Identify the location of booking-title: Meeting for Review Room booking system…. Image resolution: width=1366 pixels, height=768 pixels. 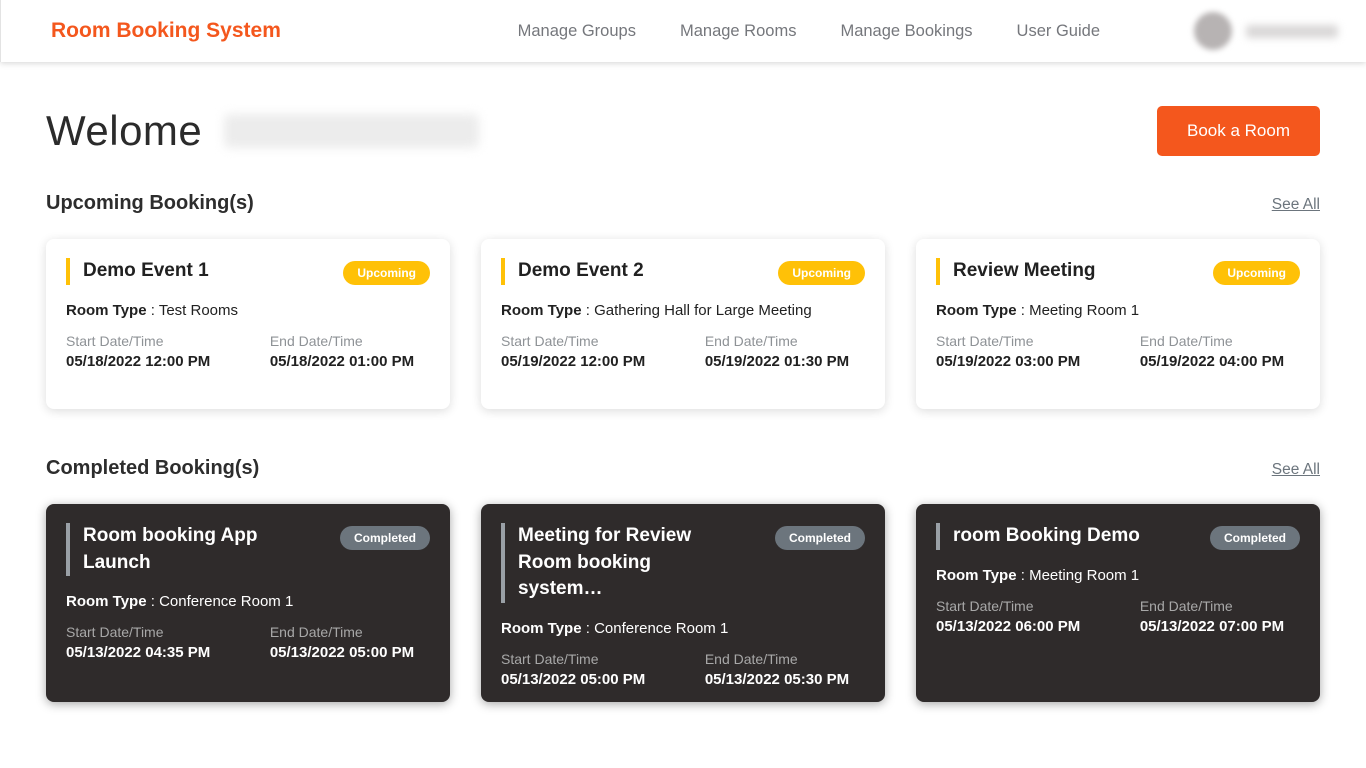
(615, 563).